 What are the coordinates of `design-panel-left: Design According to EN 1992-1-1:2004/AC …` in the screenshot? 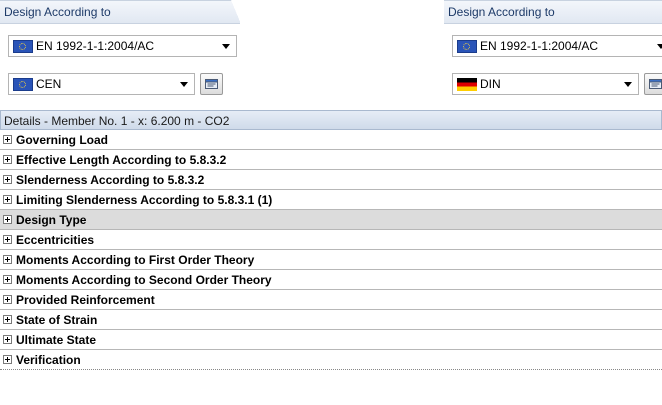 It's located at (120, 54).